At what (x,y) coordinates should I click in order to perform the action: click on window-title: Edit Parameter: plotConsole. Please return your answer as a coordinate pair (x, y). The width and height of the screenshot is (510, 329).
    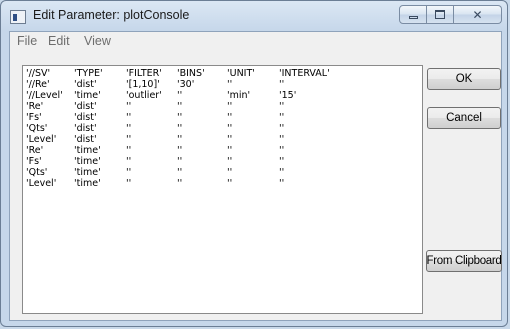
    Looking at the image, I should click on (111, 15).